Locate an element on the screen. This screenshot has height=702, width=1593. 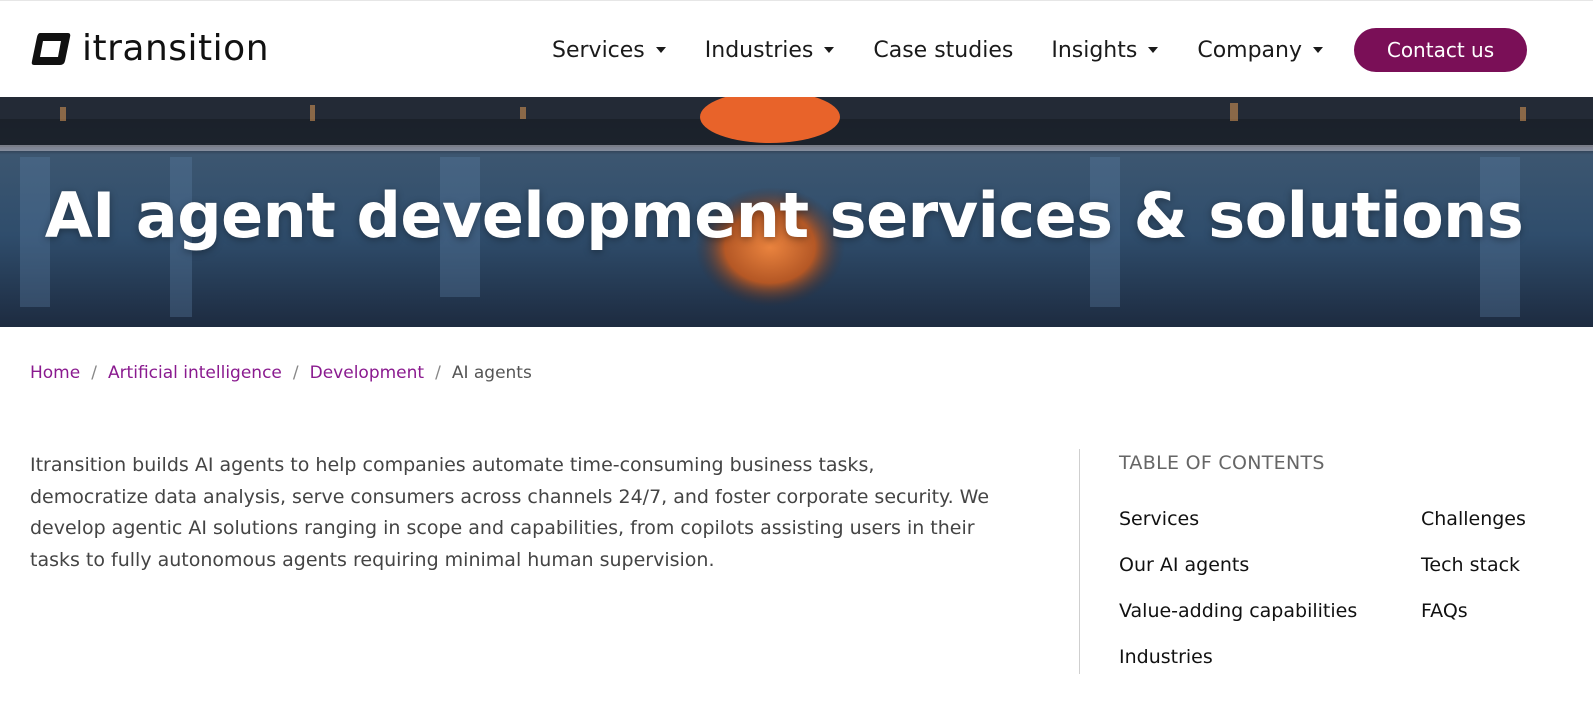
nav-label: Services is located at coordinates (598, 50).